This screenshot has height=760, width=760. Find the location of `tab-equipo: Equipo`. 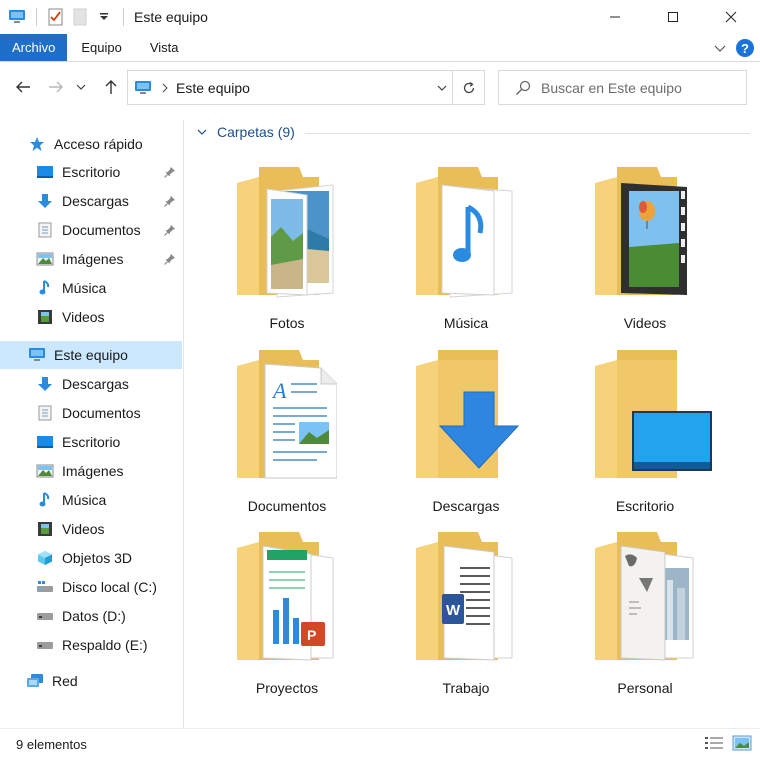

tab-equipo: Equipo is located at coordinates (101, 47).